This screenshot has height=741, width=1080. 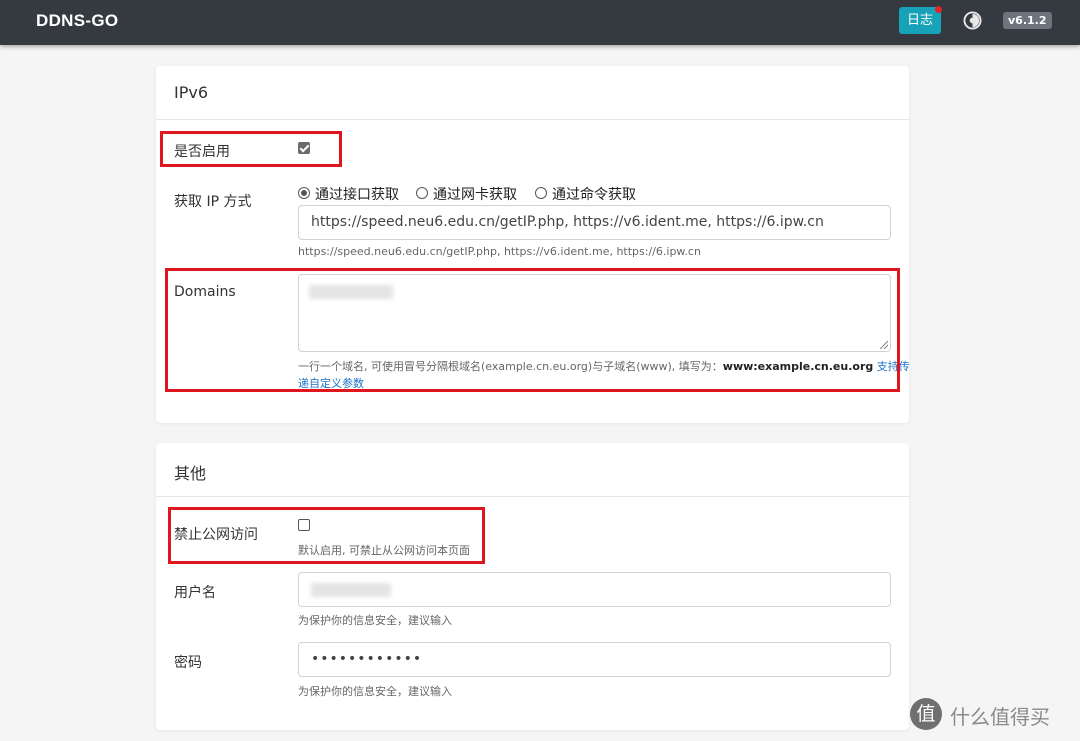 I want to click on watermark: 值 什么值得买, so click(x=992, y=716).